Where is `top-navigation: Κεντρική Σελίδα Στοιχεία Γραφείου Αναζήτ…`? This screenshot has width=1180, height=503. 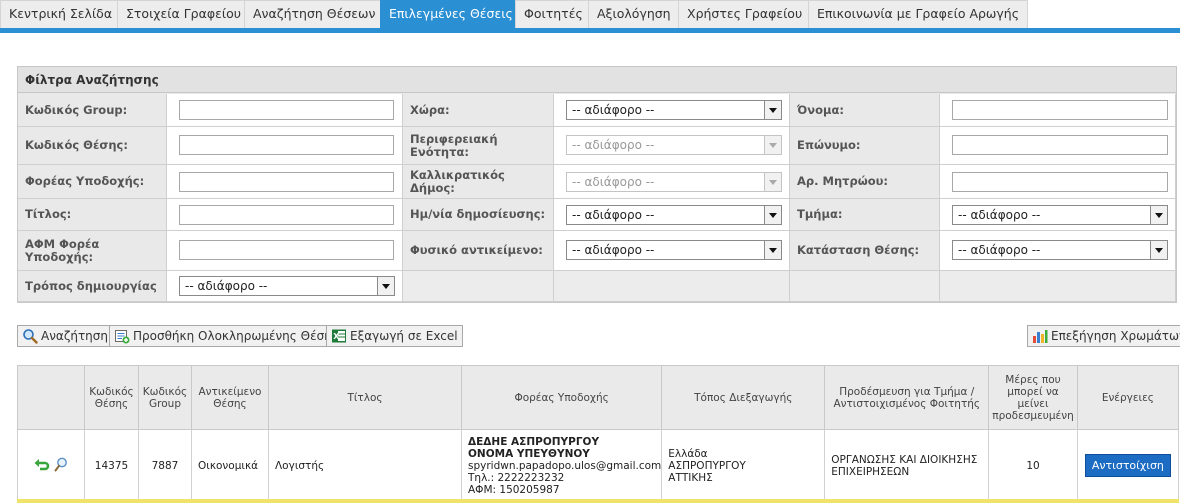 top-navigation: Κεντρική Σελίδα Στοιχεία Γραφείου Αναζήτ… is located at coordinates (590, 16).